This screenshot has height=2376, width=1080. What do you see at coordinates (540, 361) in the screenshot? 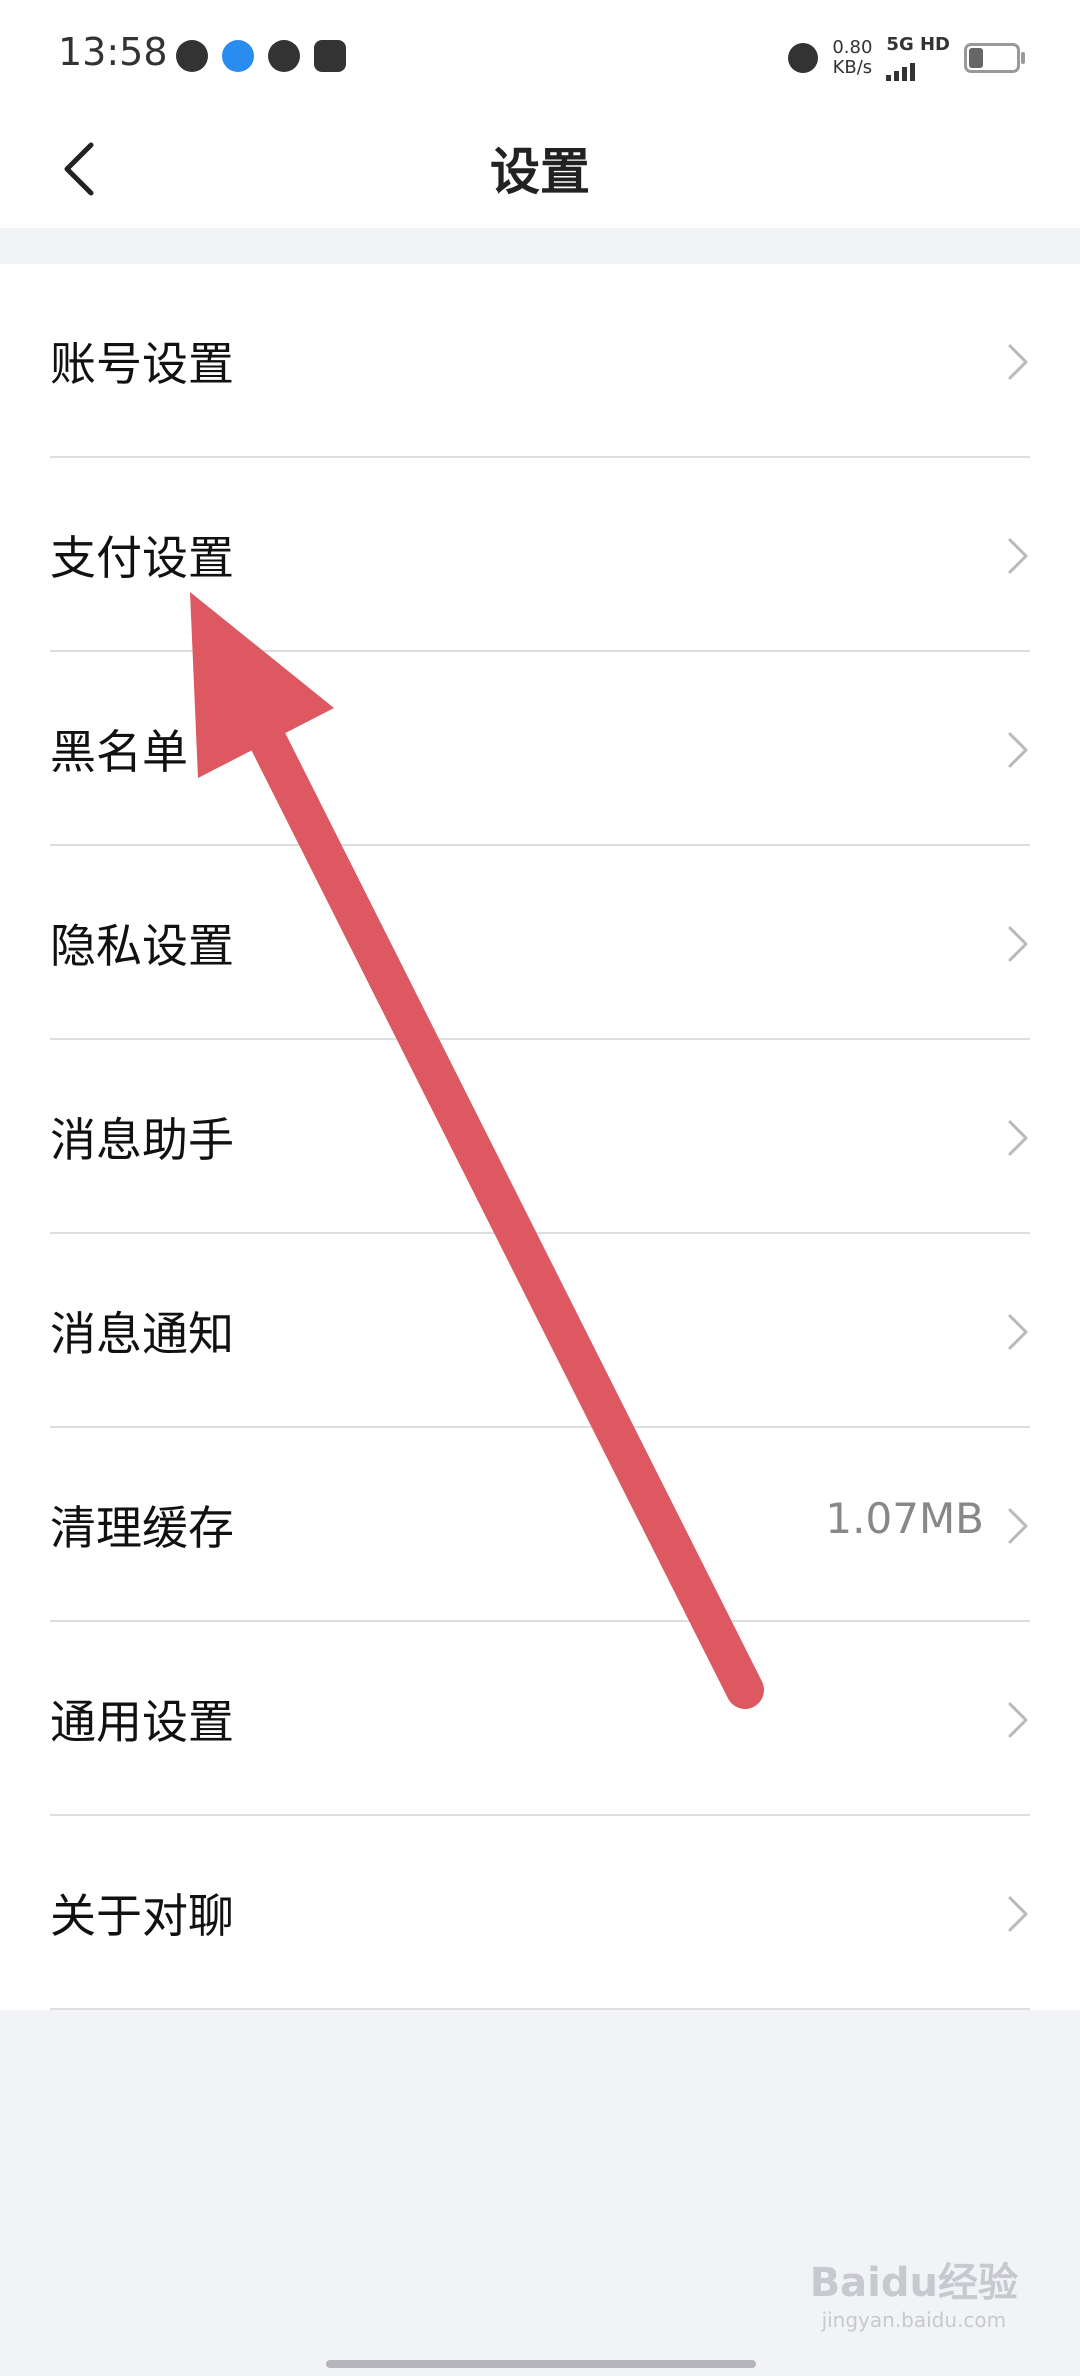
I see `settings-item-account: 账号设置` at bounding box center [540, 361].